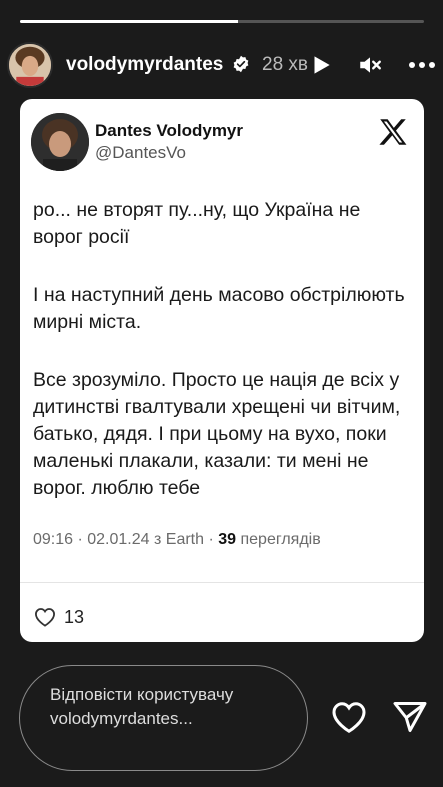  I want to click on story-time: 28 хв, so click(285, 64).